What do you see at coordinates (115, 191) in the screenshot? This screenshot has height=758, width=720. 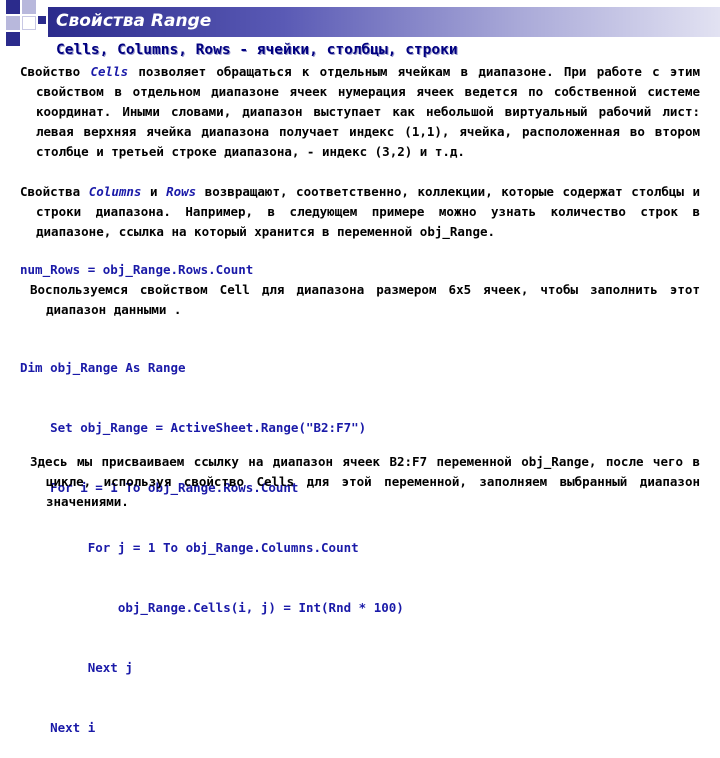 I see `keyword-columns: Columns` at bounding box center [115, 191].